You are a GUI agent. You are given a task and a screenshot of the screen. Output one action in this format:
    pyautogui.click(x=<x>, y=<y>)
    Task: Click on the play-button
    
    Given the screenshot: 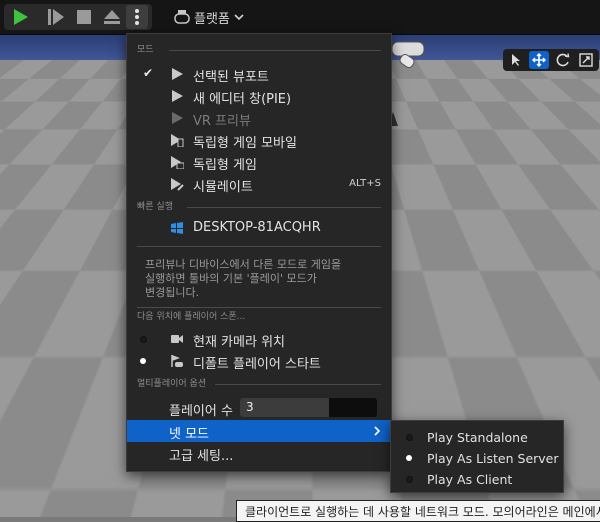 What is the action you would take?
    pyautogui.click(x=20, y=17)
    